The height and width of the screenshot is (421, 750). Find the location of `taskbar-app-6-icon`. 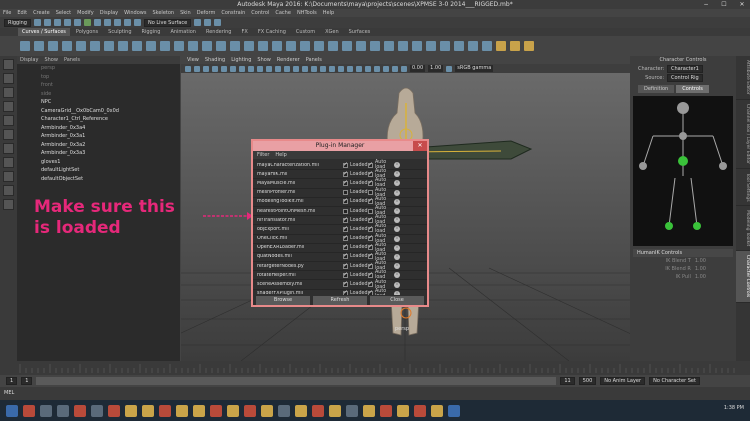

taskbar-app-6-icon is located at coordinates (114, 410).